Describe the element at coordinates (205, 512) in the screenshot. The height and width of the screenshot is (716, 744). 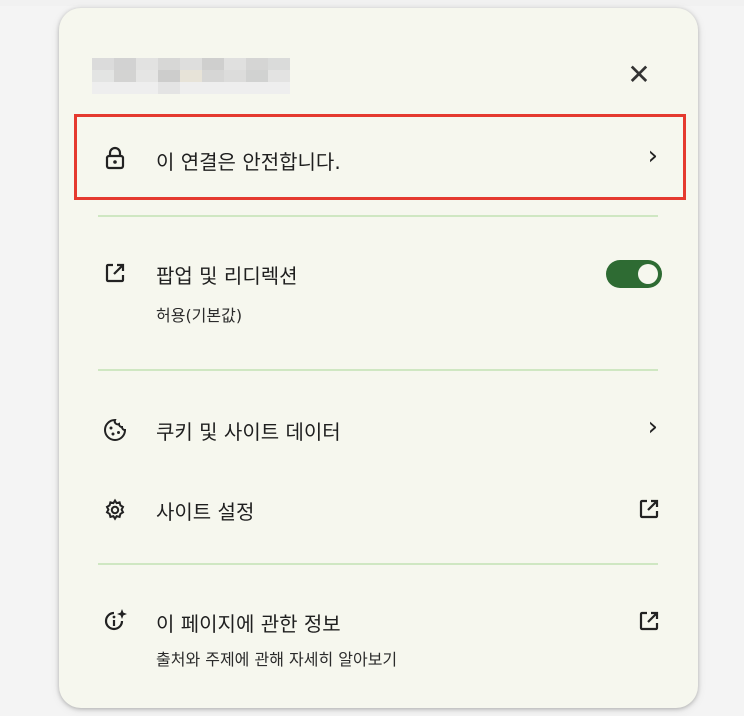
I see `site-settings-label: 사이트 설정` at that location.